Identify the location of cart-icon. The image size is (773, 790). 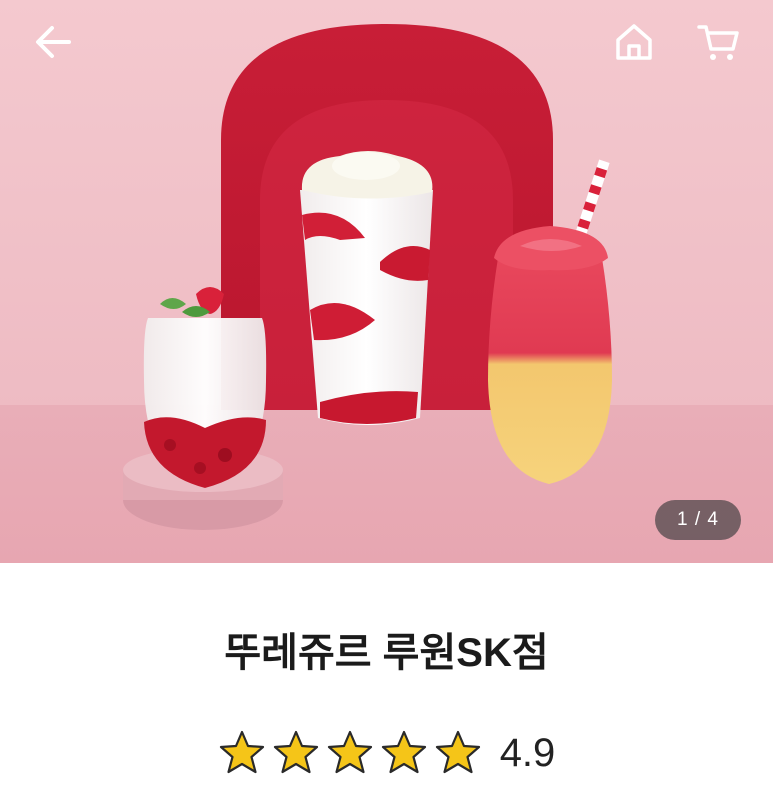
(718, 42).